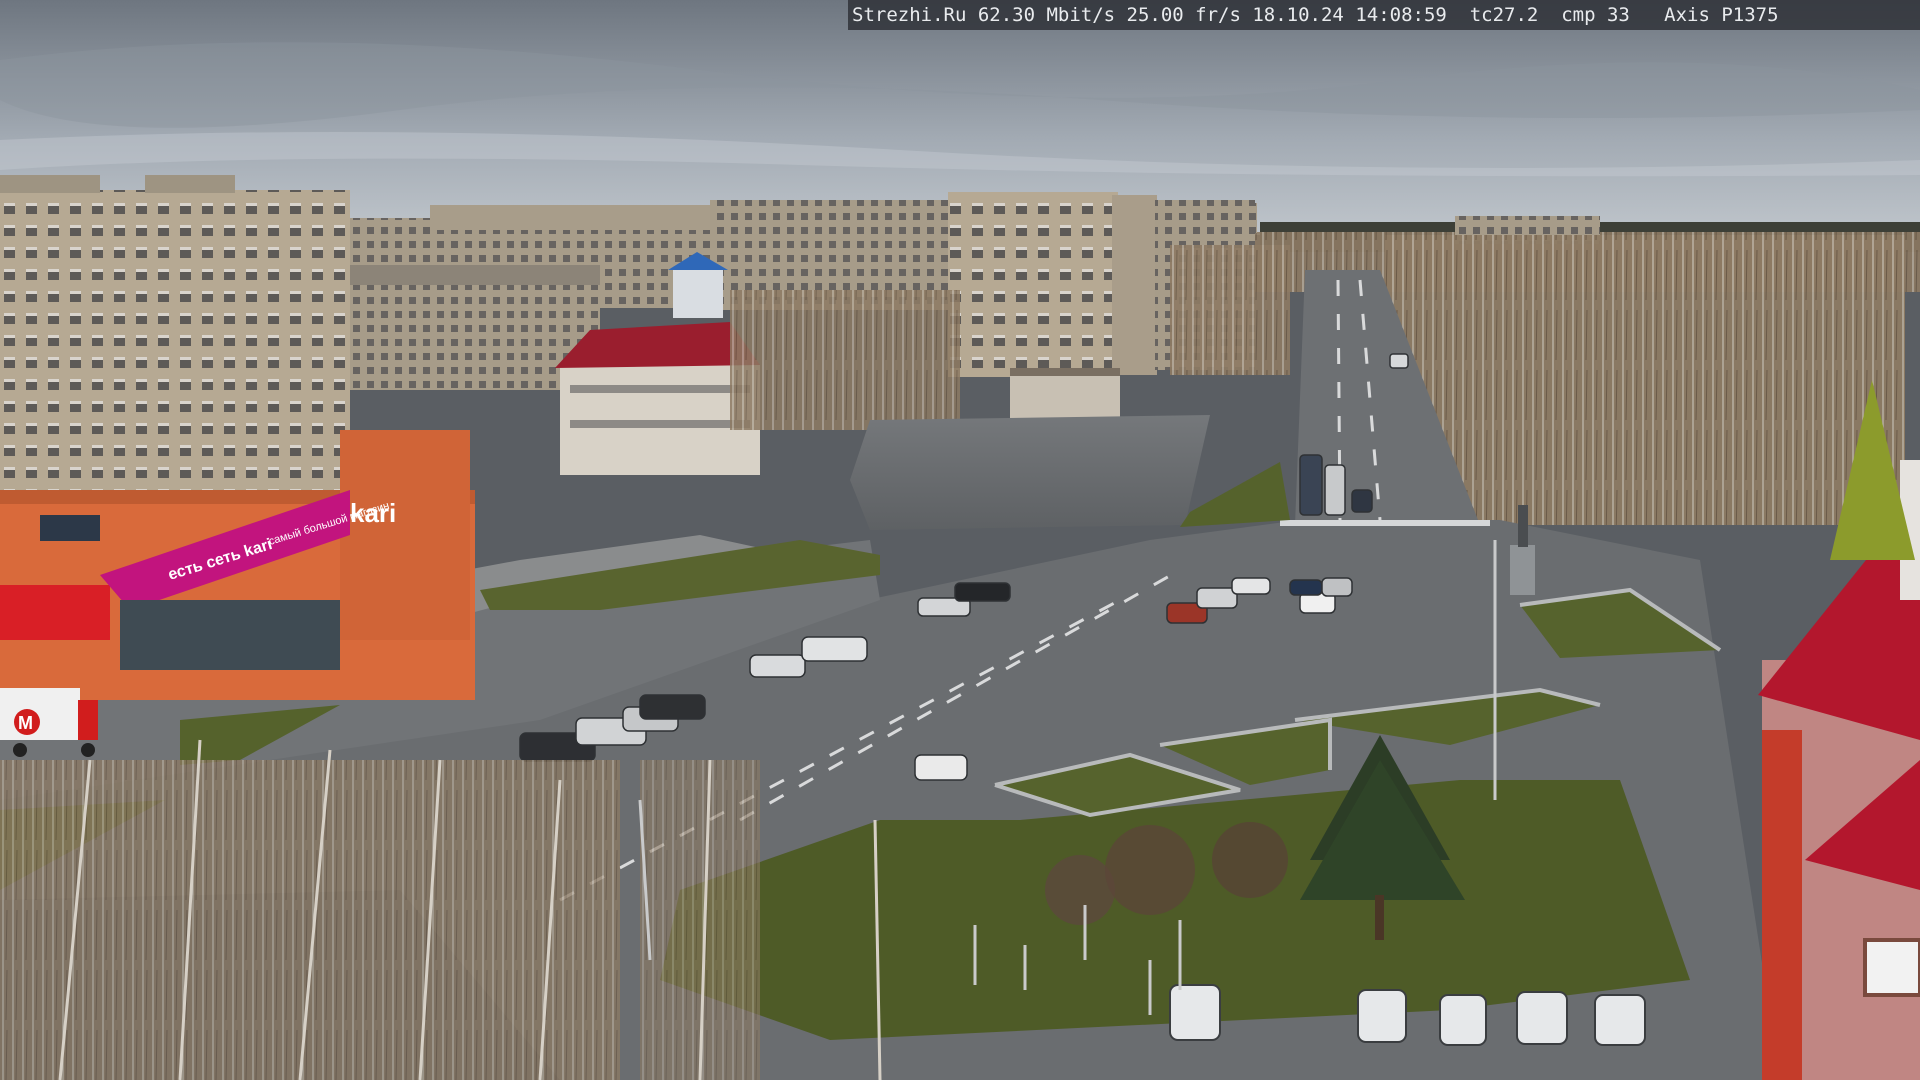 This screenshot has height=1080, width=1920. What do you see at coordinates (657, 398) in the screenshot?
I see `red-roof-building` at bounding box center [657, 398].